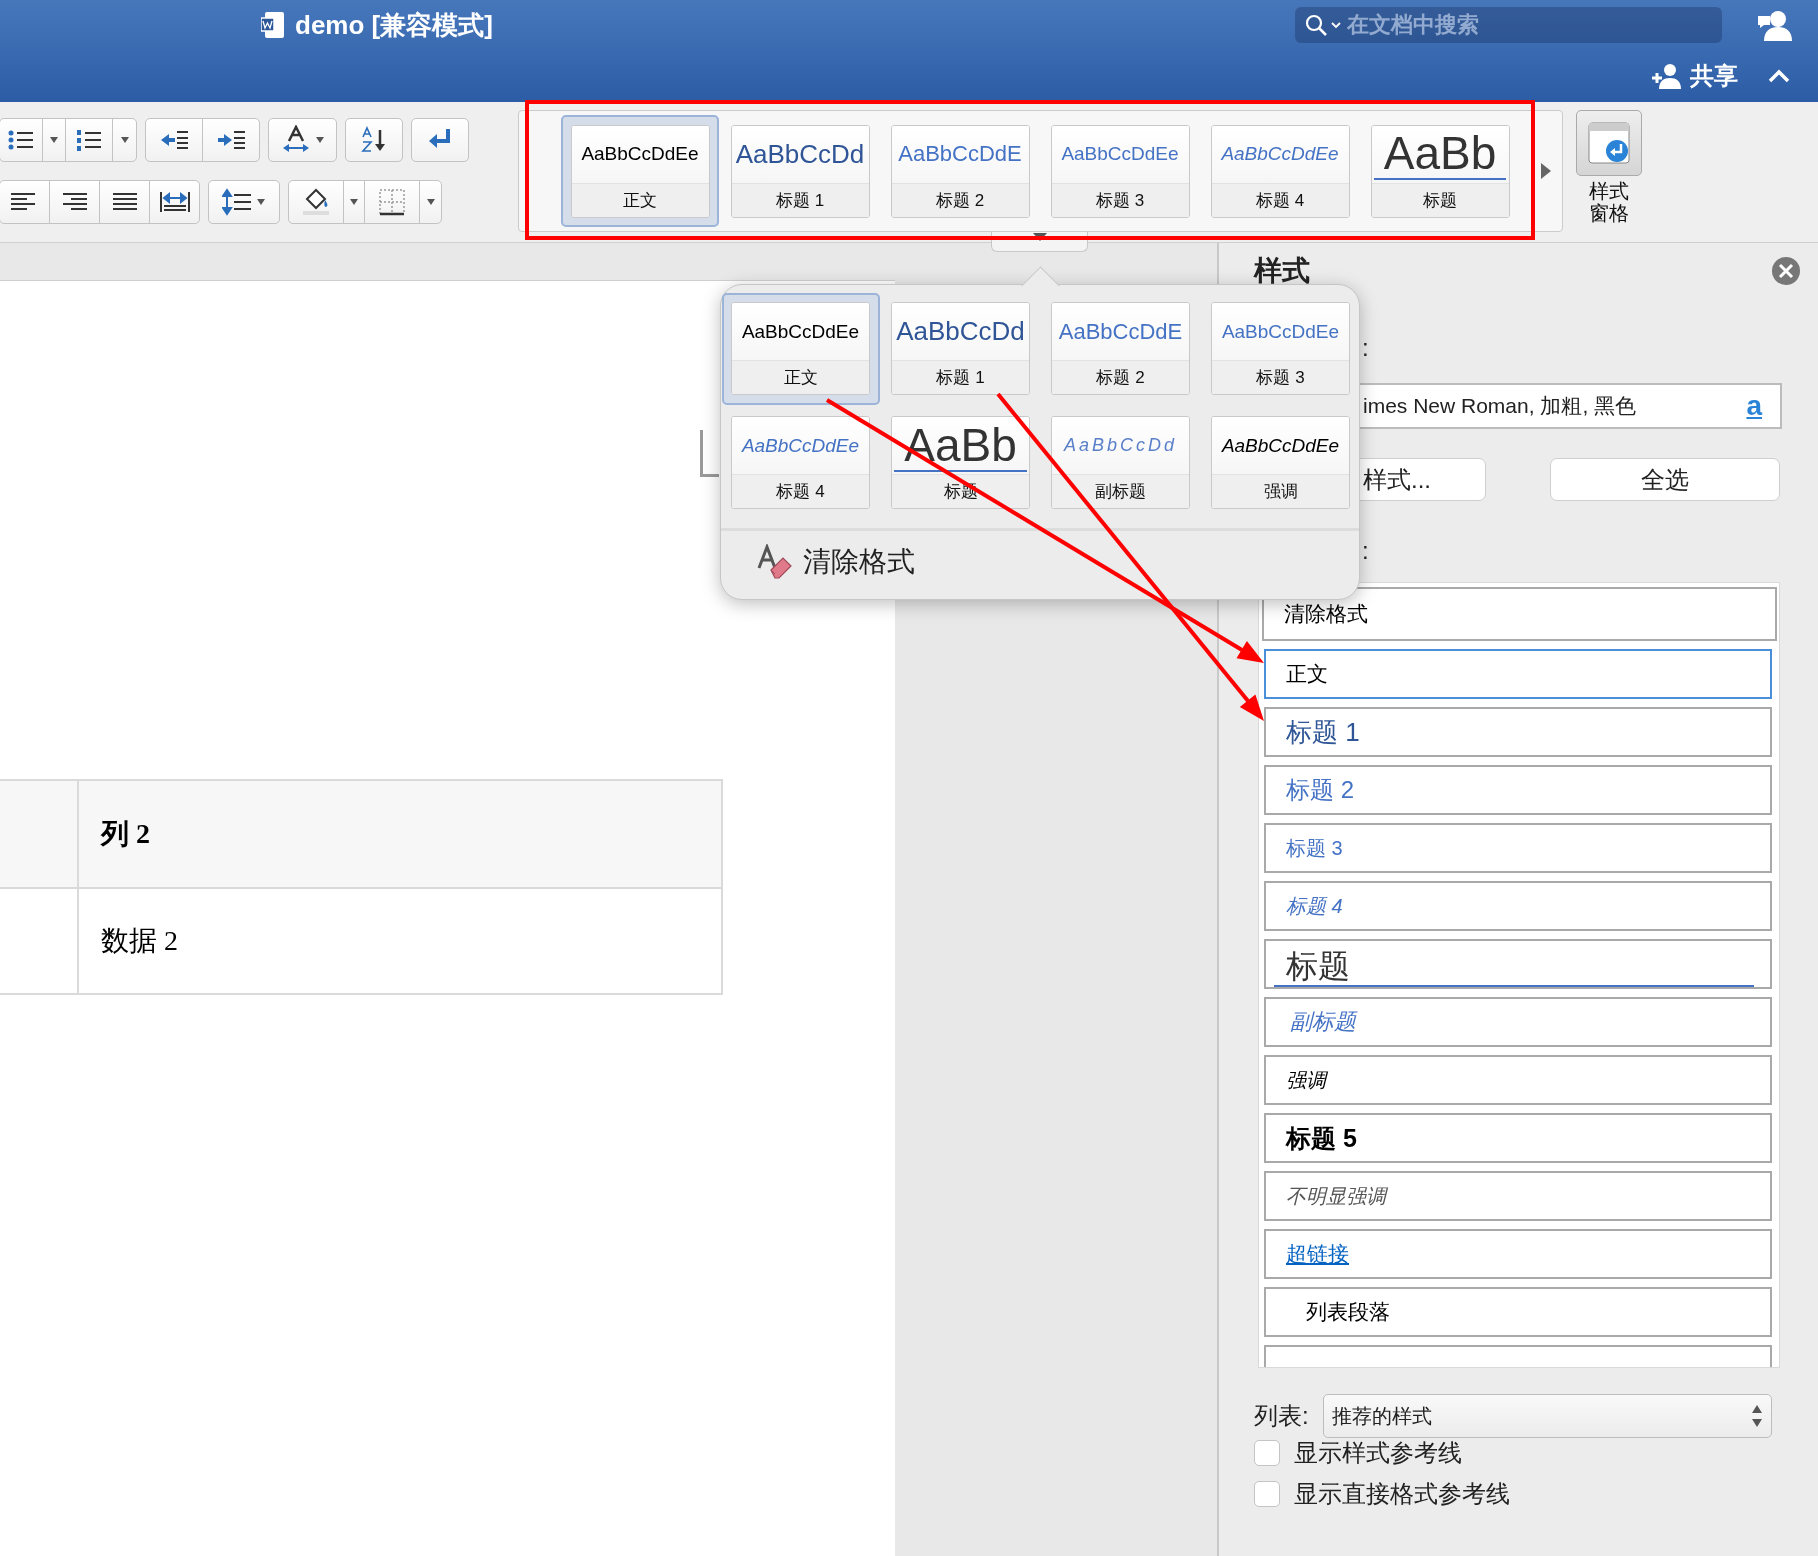 The image size is (1818, 1556). Describe the element at coordinates (1694, 76) in the screenshot. I see `share-button: 共享` at that location.